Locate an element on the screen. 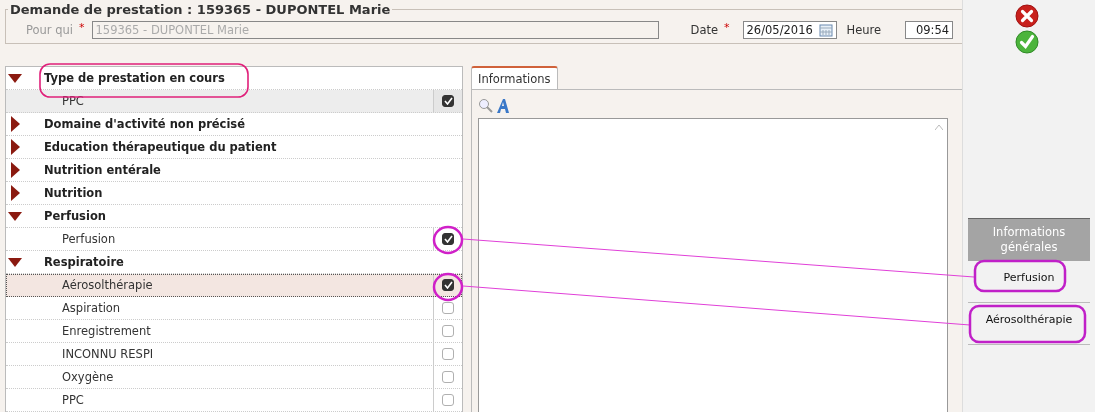  category-label: Perfusion is located at coordinates (75, 216).